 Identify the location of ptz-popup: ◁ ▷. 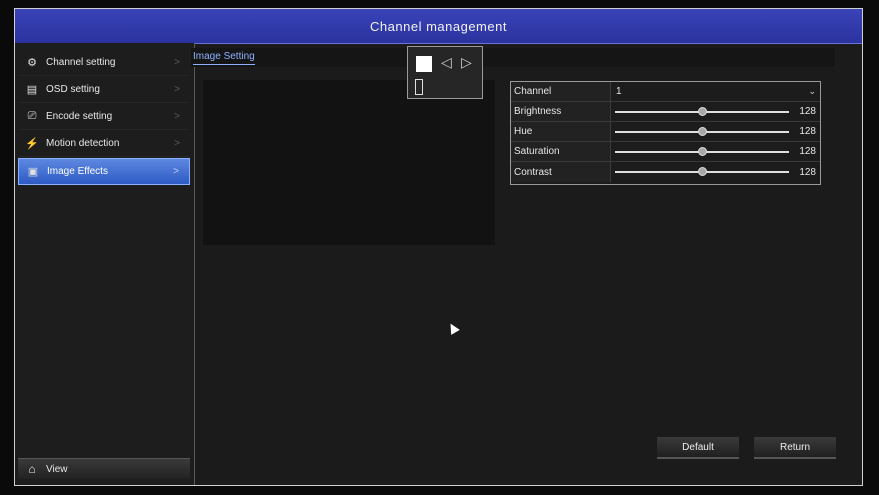
(445, 72).